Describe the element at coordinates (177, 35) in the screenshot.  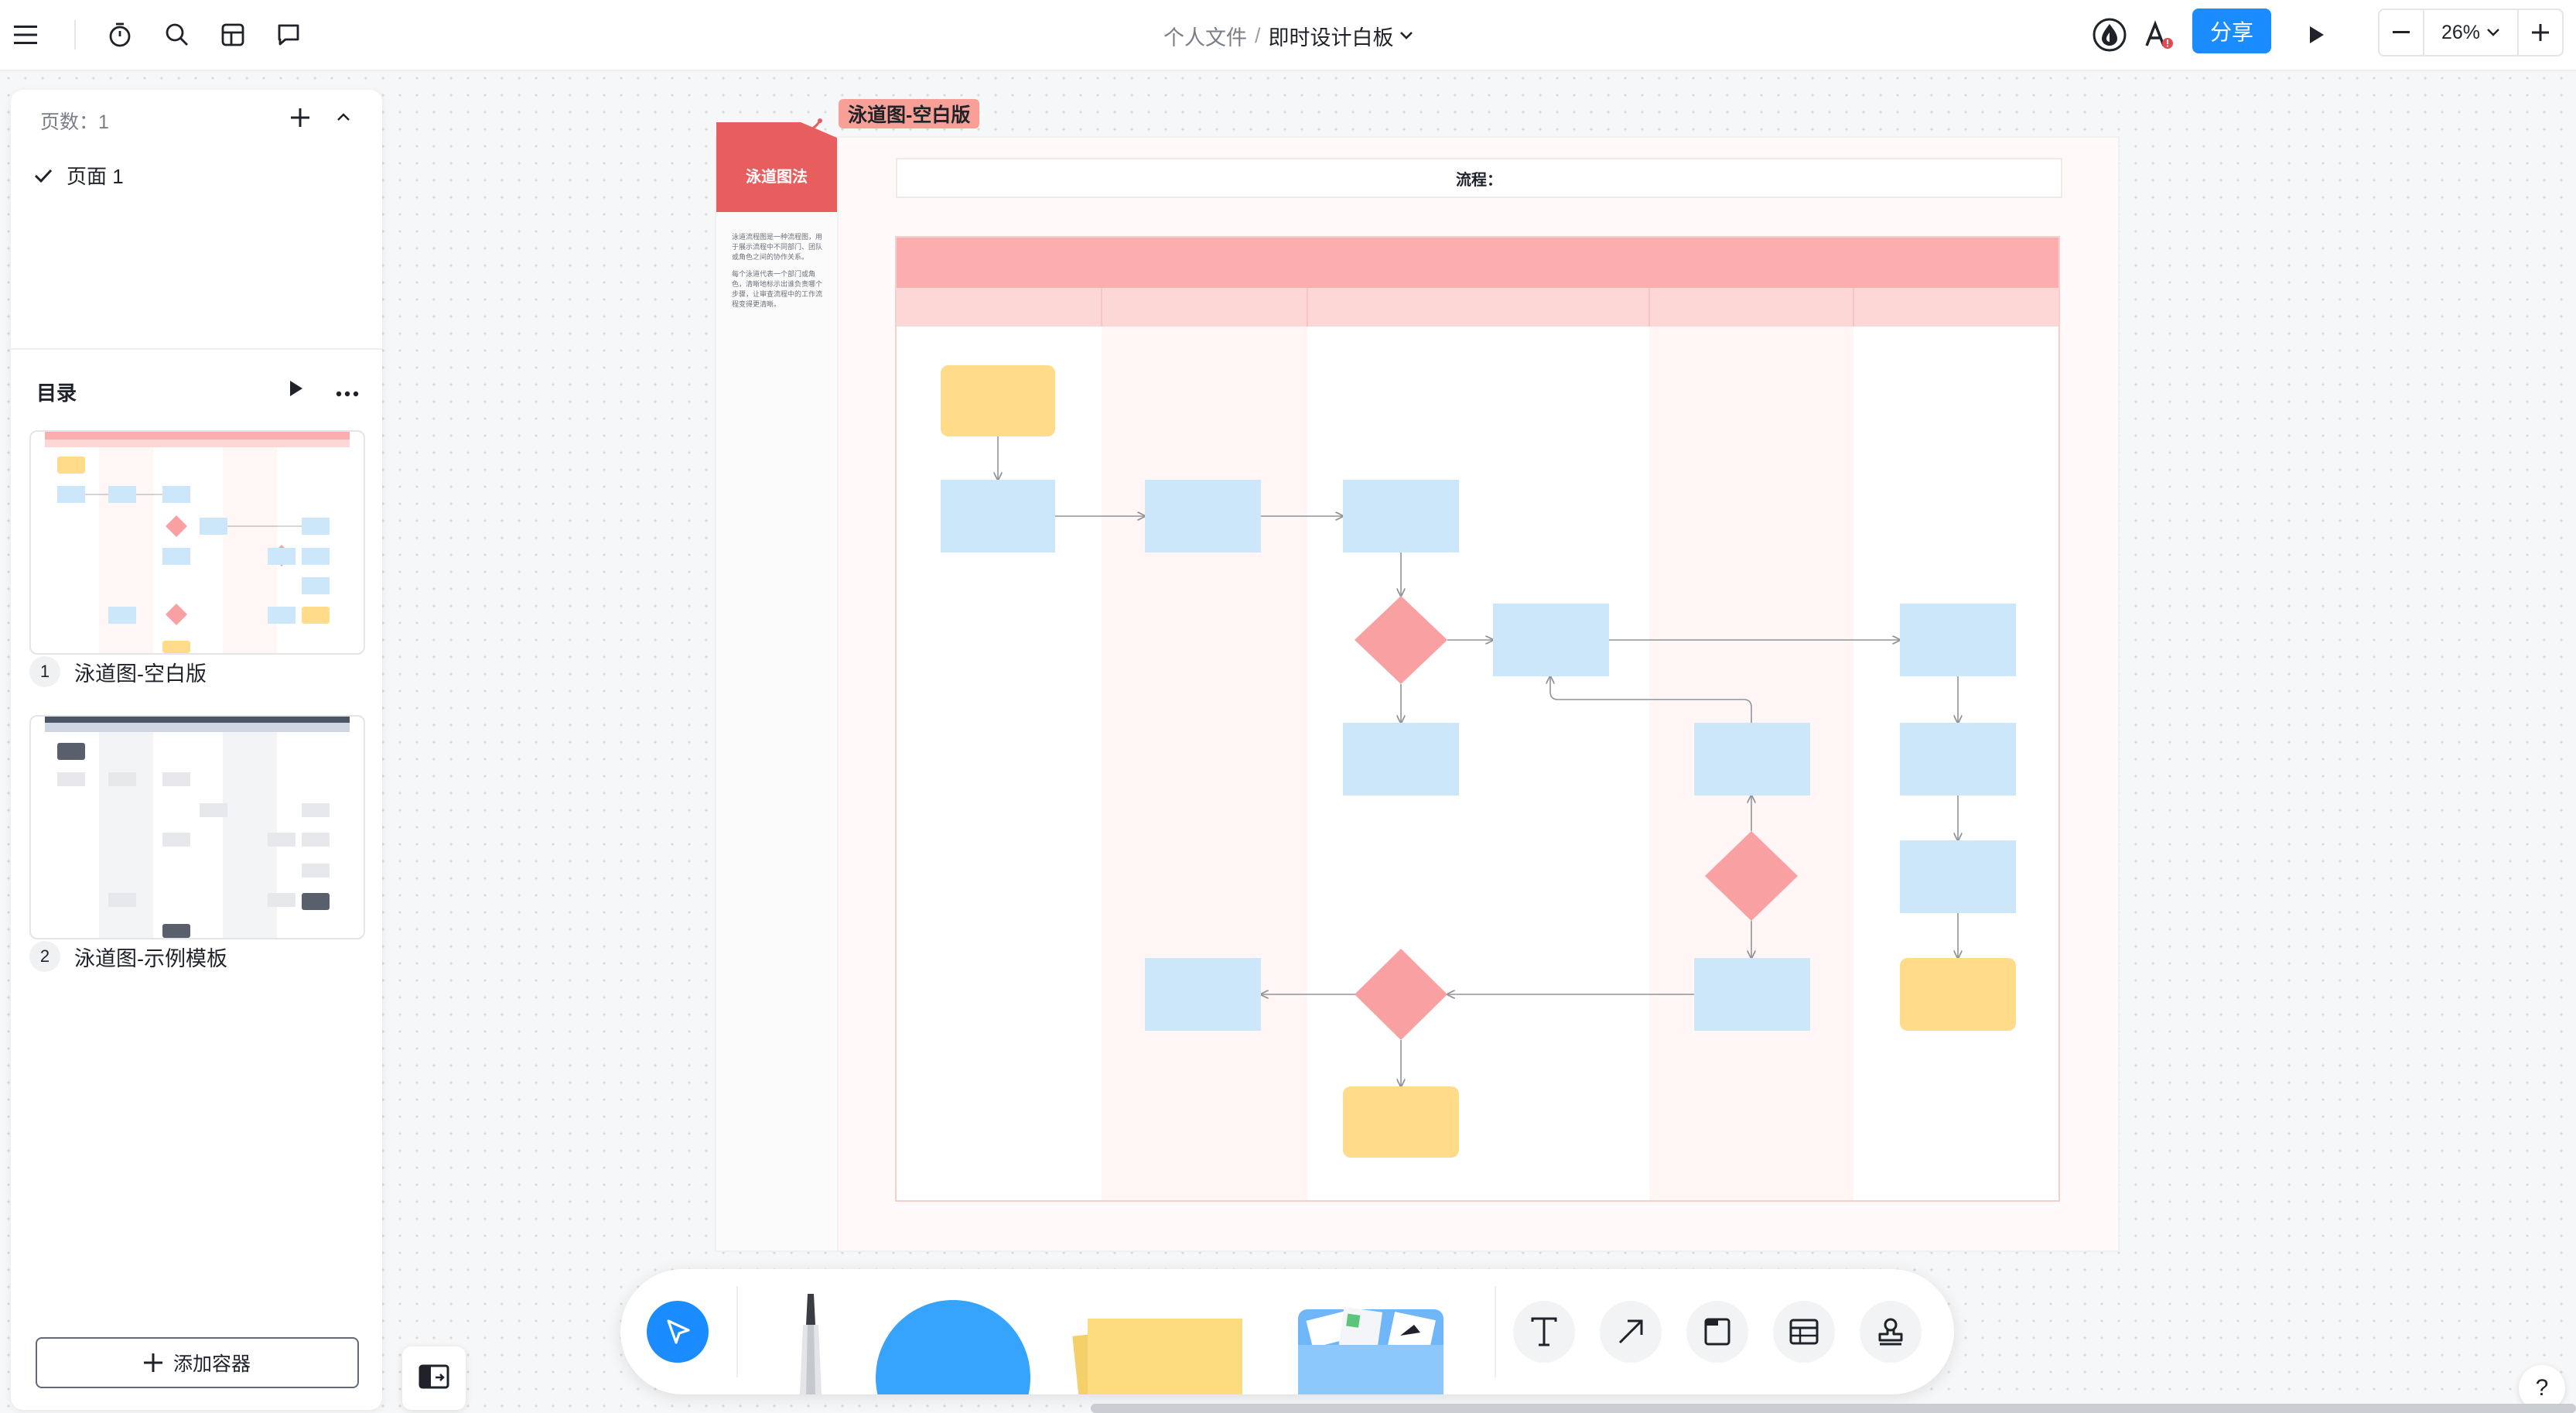
I see `search-icon` at that location.